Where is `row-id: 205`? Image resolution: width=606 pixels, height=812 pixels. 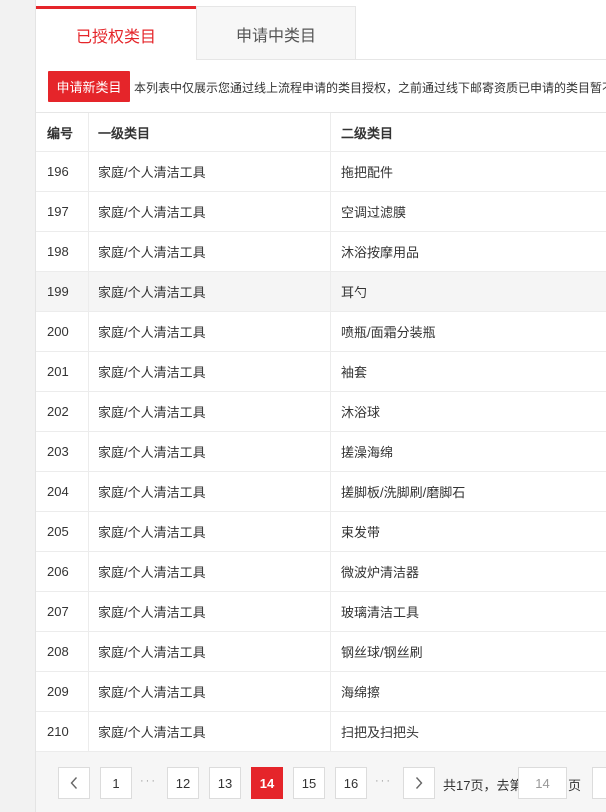
row-id: 205 is located at coordinates (58, 531).